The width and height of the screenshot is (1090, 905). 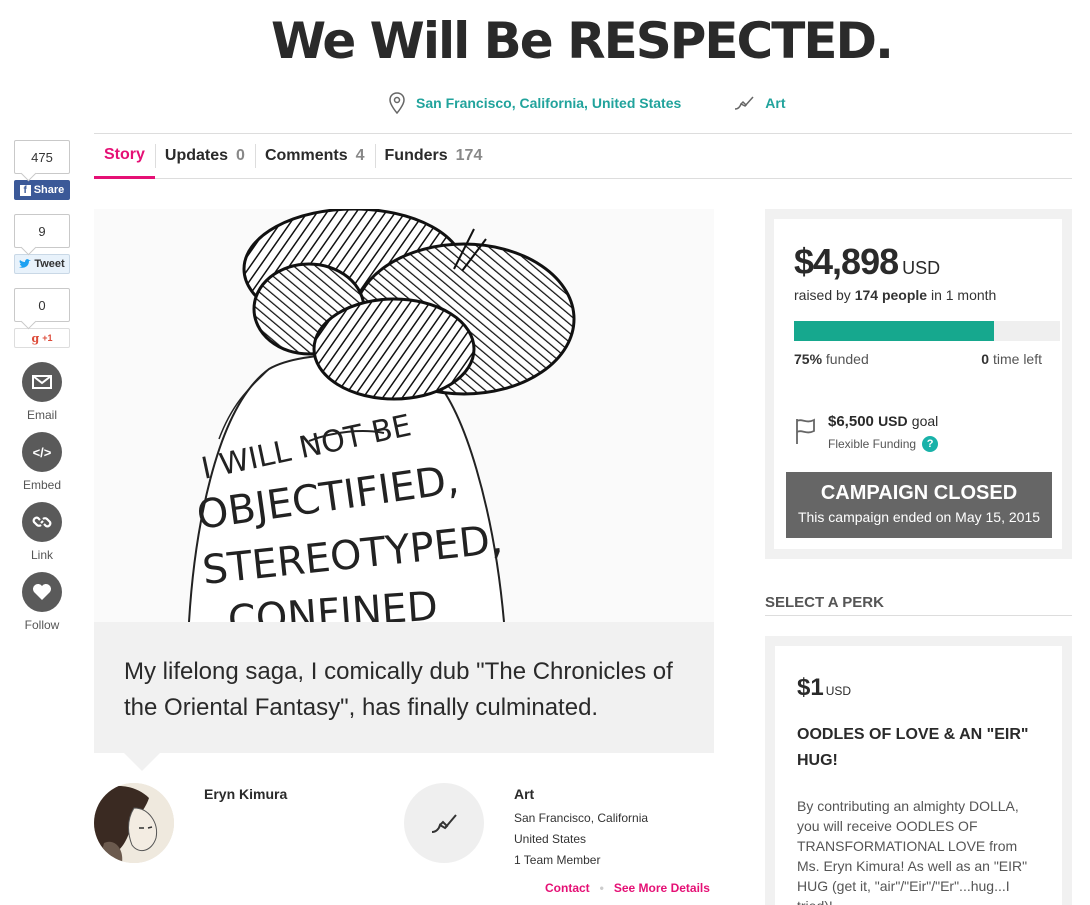 What do you see at coordinates (469, 155) in the screenshot?
I see `funders-count: 174` at bounding box center [469, 155].